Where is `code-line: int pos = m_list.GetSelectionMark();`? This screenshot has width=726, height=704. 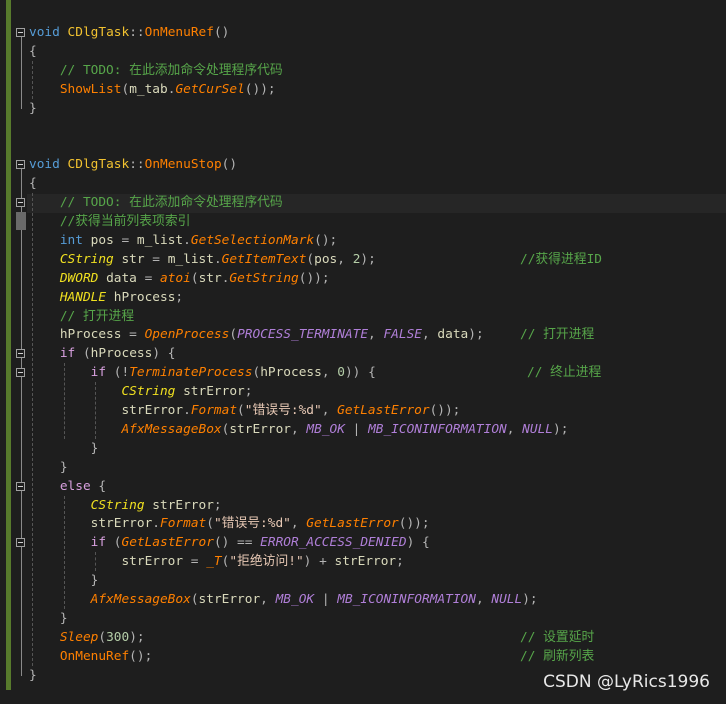 code-line: int pos = m_list.GetSelectionMark(); is located at coordinates (183, 240).